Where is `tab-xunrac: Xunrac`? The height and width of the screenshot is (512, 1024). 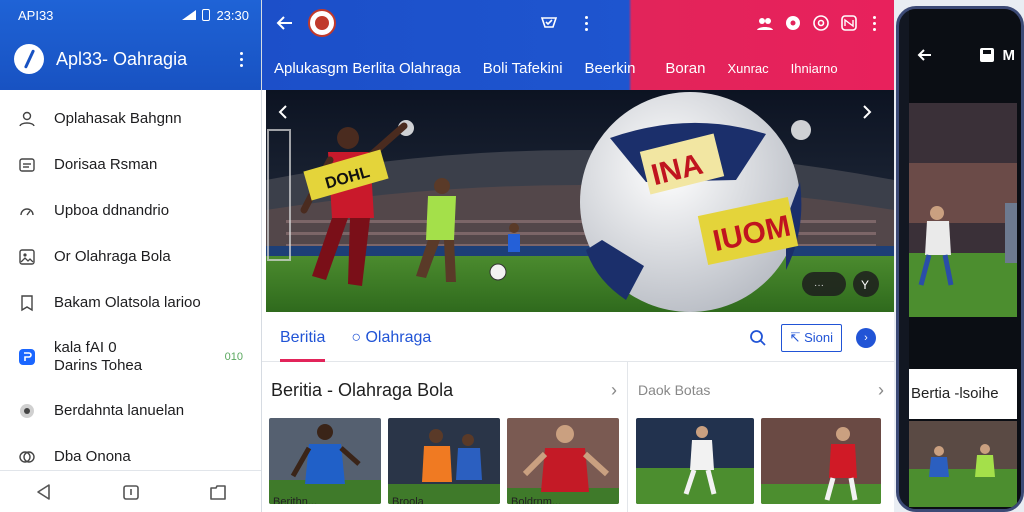 tab-xunrac: Xunrac is located at coordinates (747, 68).